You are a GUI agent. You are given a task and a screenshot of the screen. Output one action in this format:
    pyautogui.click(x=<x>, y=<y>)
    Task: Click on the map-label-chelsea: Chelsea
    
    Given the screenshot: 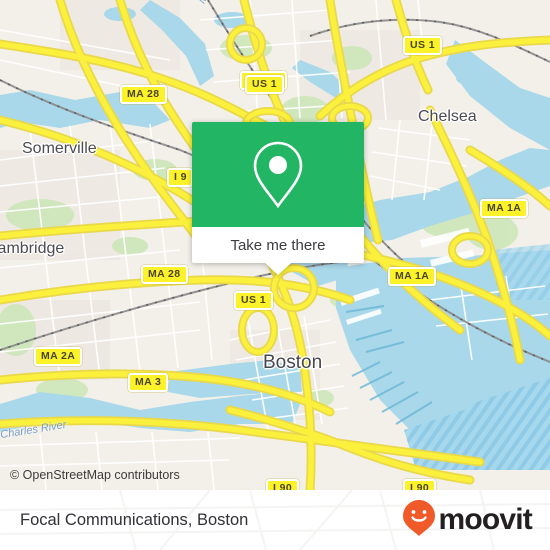 What is the action you would take?
    pyautogui.click(x=447, y=116)
    